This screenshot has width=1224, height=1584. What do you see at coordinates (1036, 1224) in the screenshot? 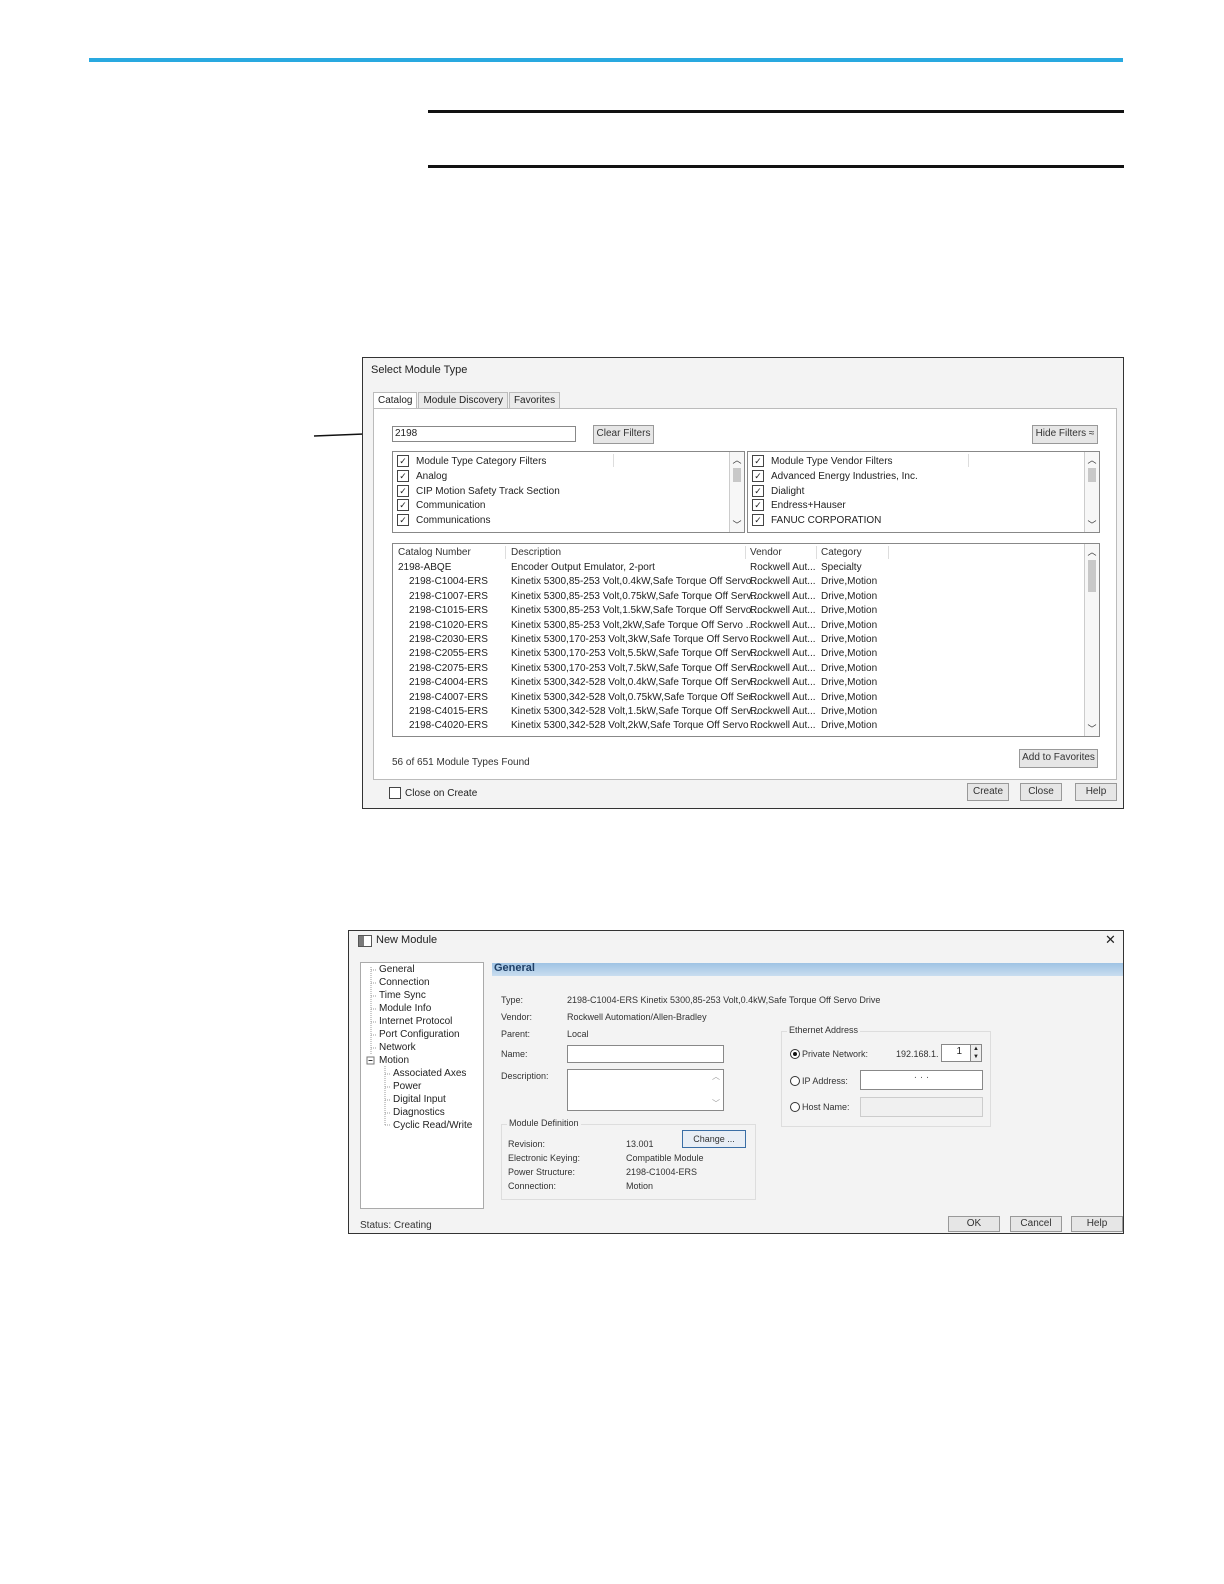
I see `cancel-button: Cancel` at bounding box center [1036, 1224].